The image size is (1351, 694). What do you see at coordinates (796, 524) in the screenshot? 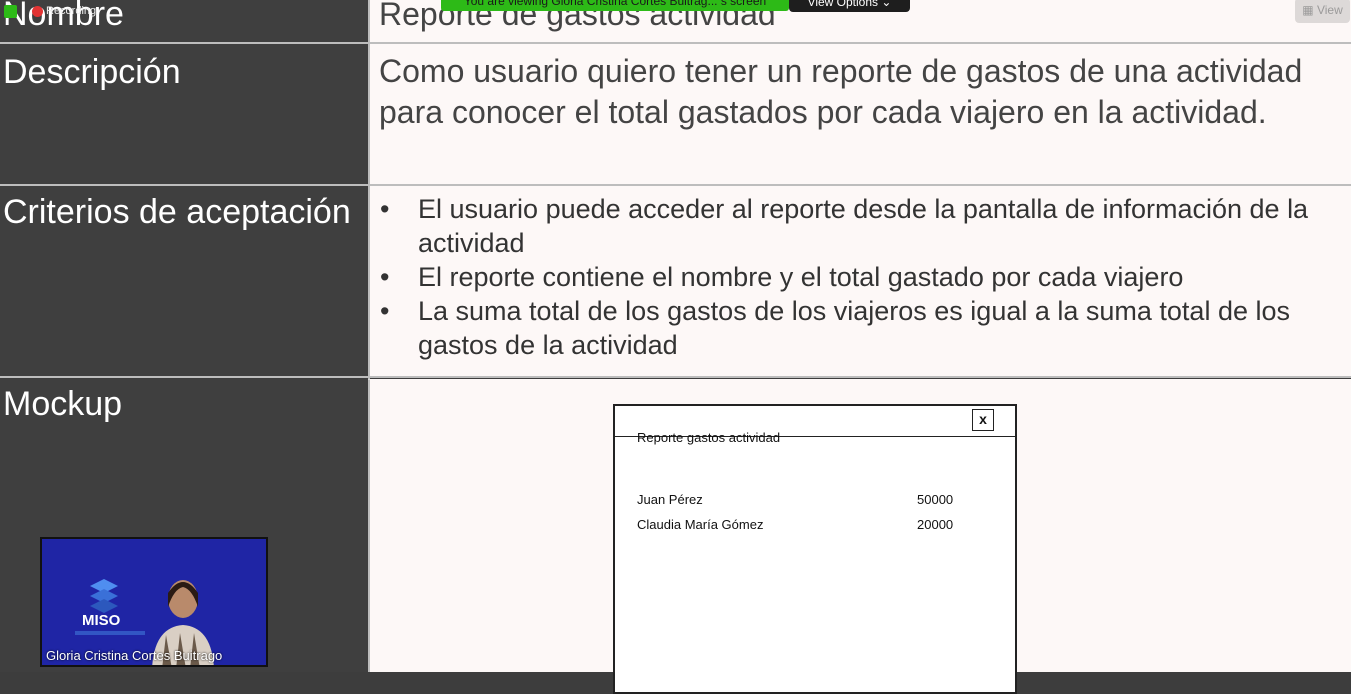
I see `mockup-report-row: Claudia María Gómez 20000` at bounding box center [796, 524].